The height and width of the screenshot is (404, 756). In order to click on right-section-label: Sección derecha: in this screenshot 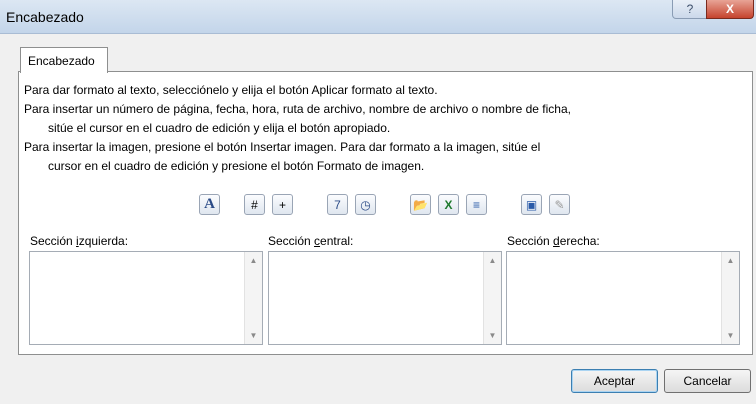, I will do `click(553, 241)`.